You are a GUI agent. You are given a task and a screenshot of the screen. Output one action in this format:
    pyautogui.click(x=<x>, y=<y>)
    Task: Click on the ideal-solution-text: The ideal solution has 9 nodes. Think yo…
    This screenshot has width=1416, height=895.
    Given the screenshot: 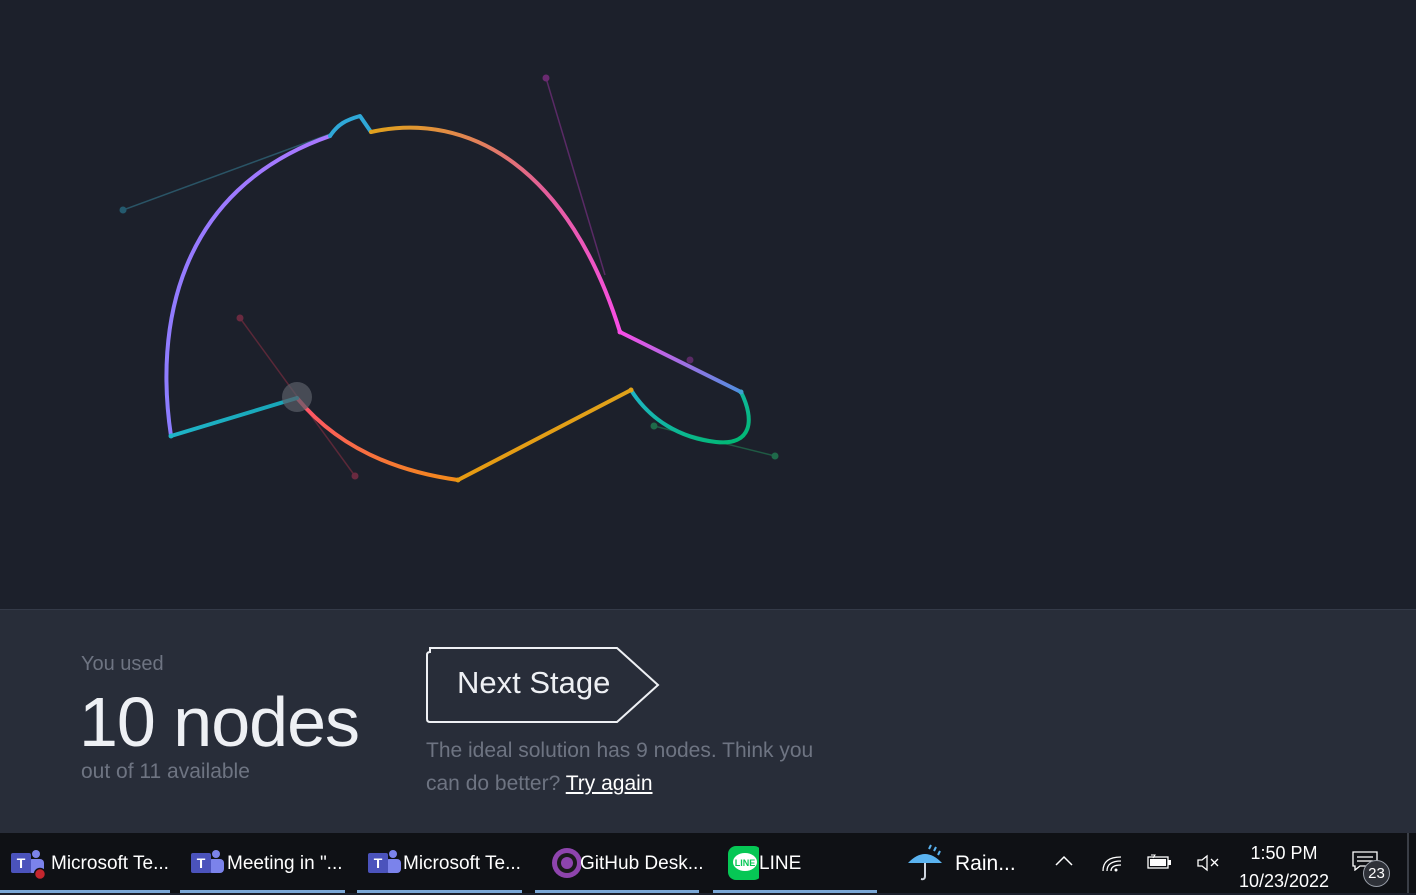 What is the action you would take?
    pyautogui.click(x=621, y=767)
    